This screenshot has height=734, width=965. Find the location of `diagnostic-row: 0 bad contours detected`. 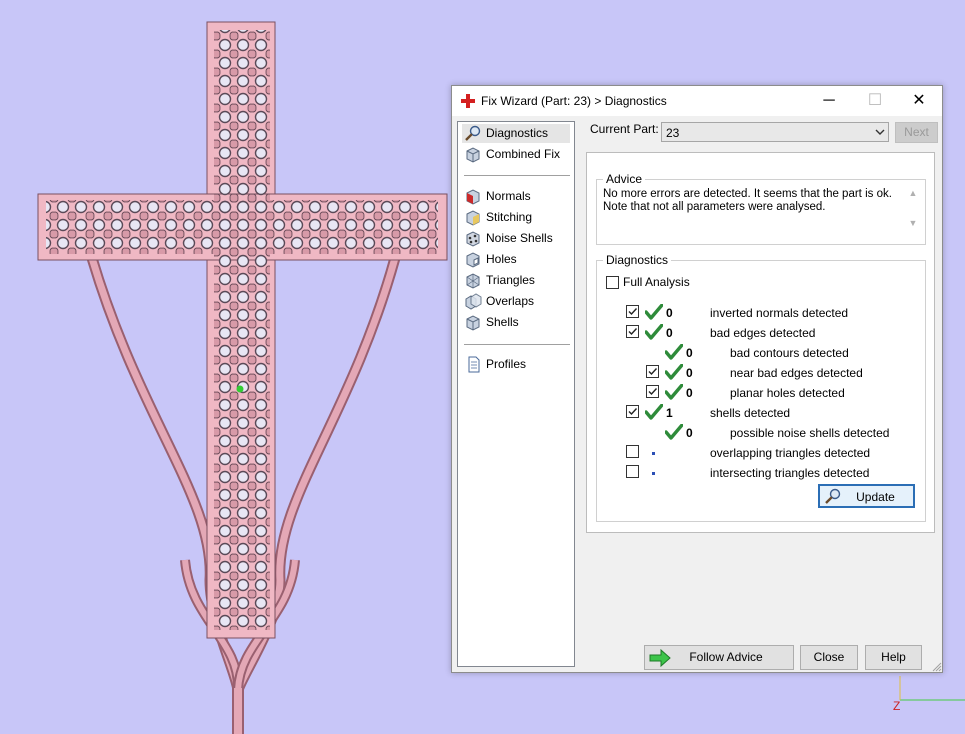

diagnostic-row: 0 bad contours detected is located at coordinates (761, 353).